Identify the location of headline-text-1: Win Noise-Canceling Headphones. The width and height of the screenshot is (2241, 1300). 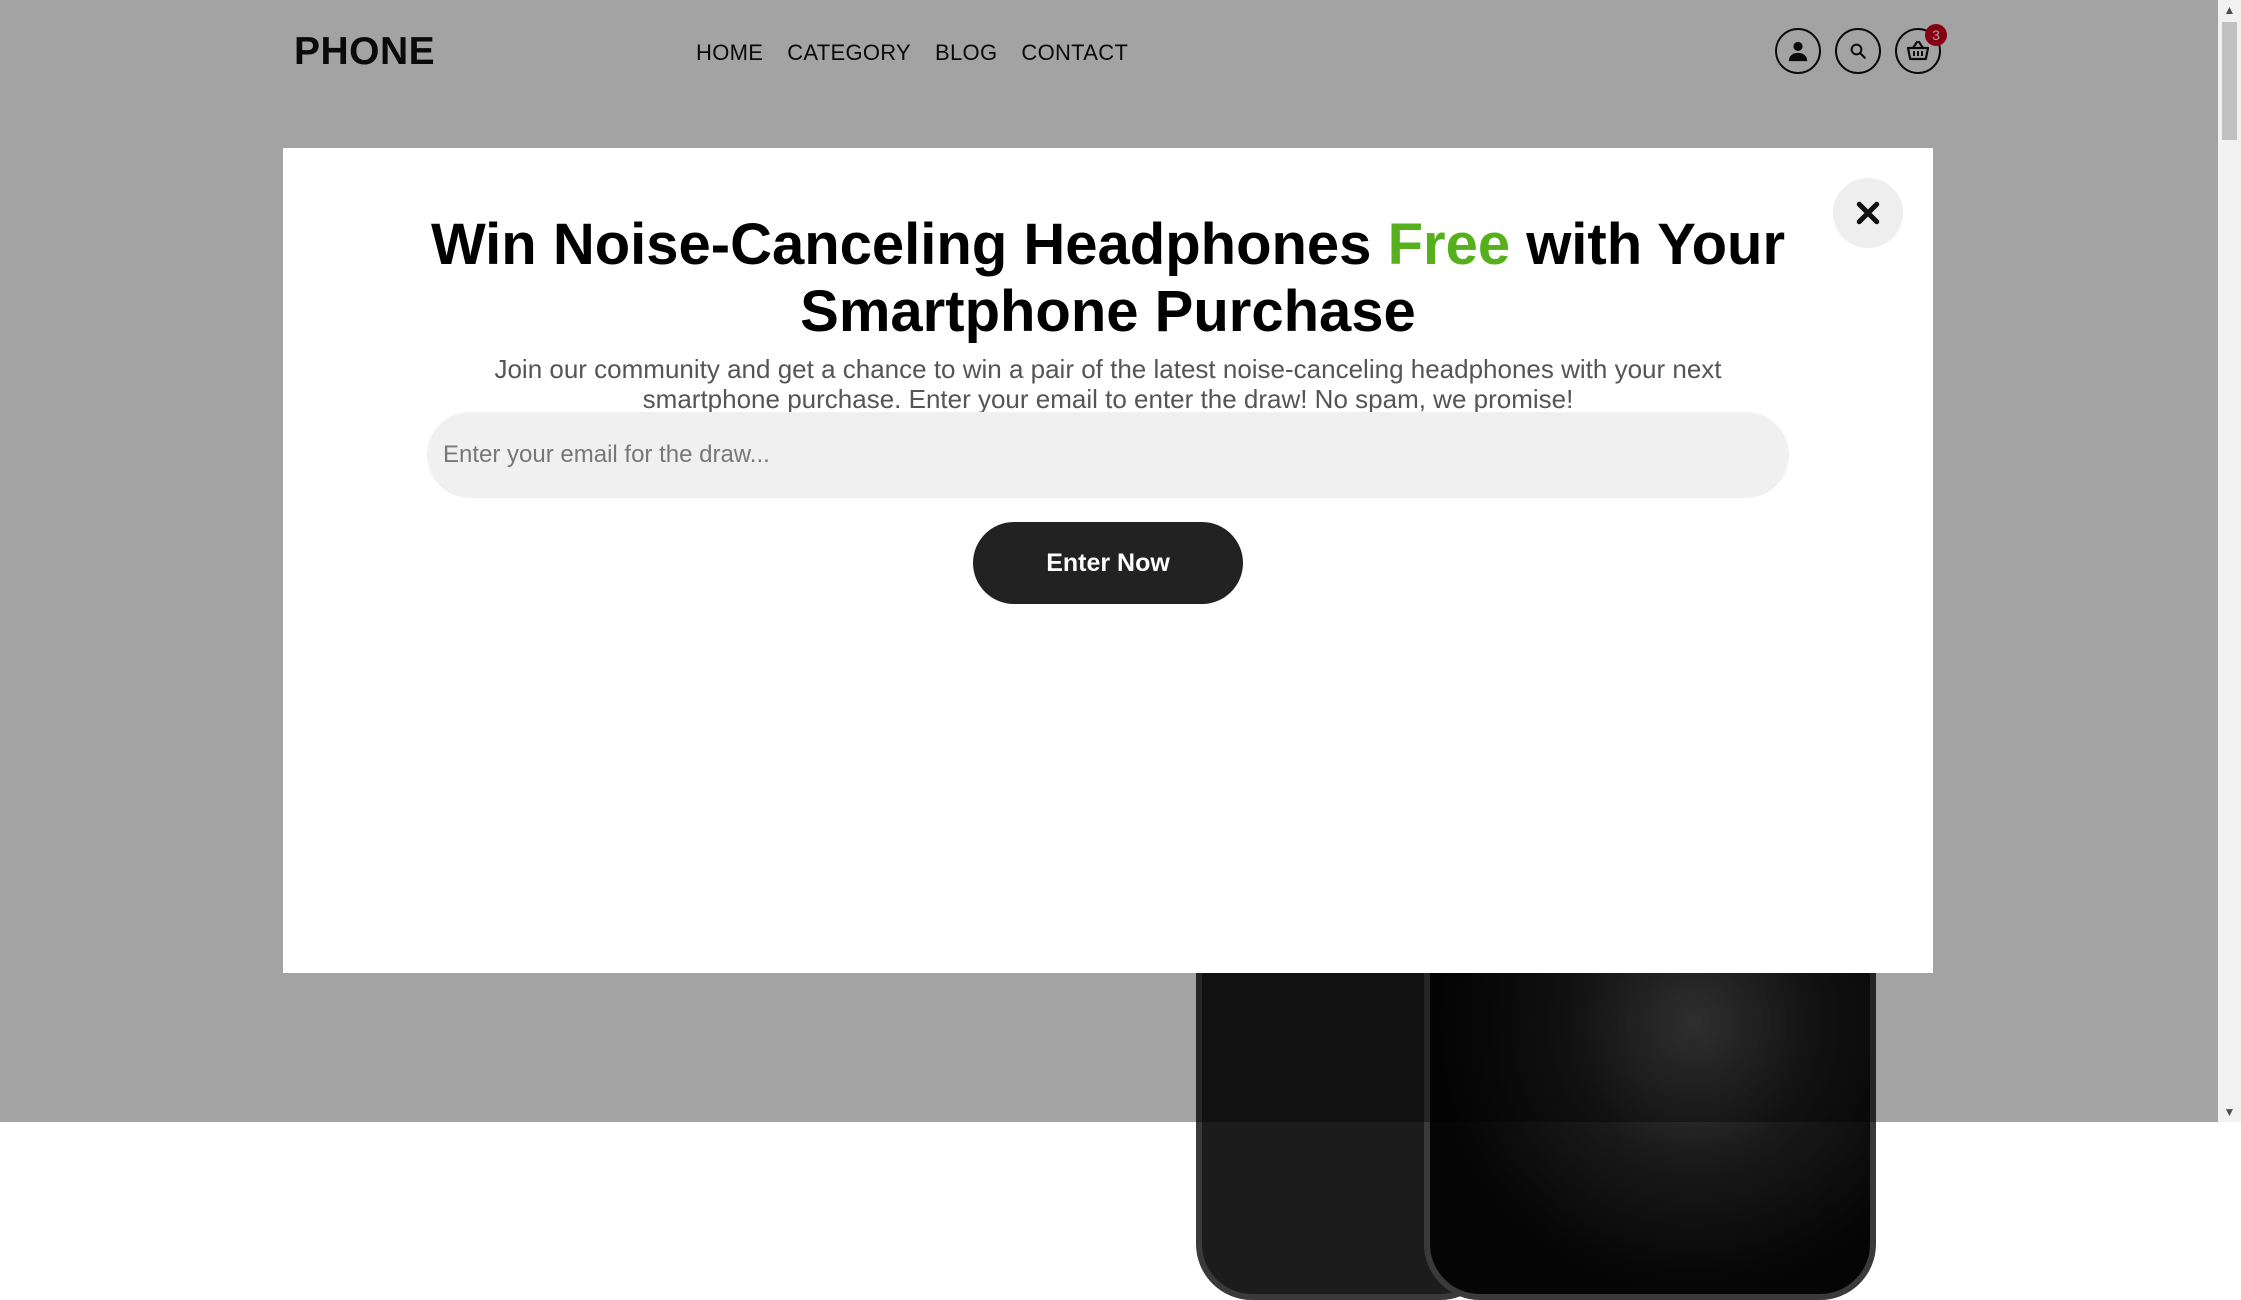
(909, 244).